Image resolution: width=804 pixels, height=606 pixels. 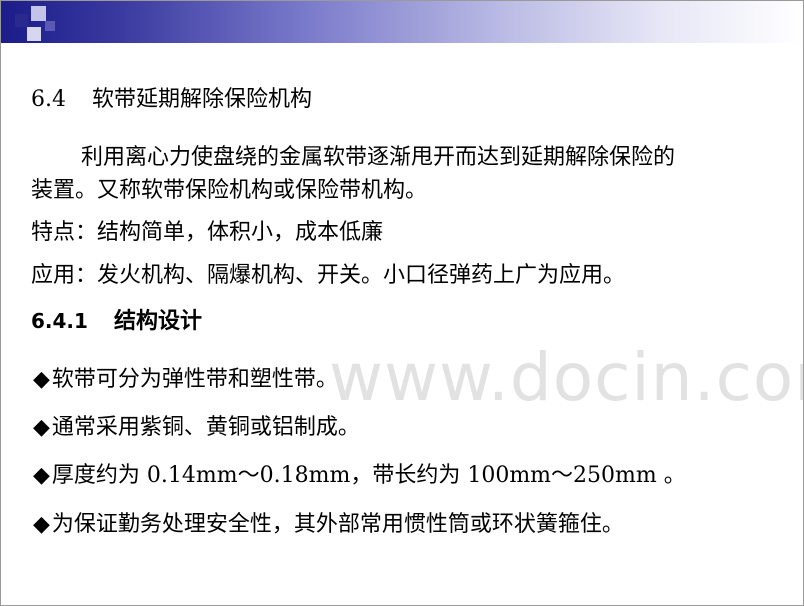 I want to click on bullet-text: 通常采用紫铜、黄铜或铝制成。, so click(x=205, y=427).